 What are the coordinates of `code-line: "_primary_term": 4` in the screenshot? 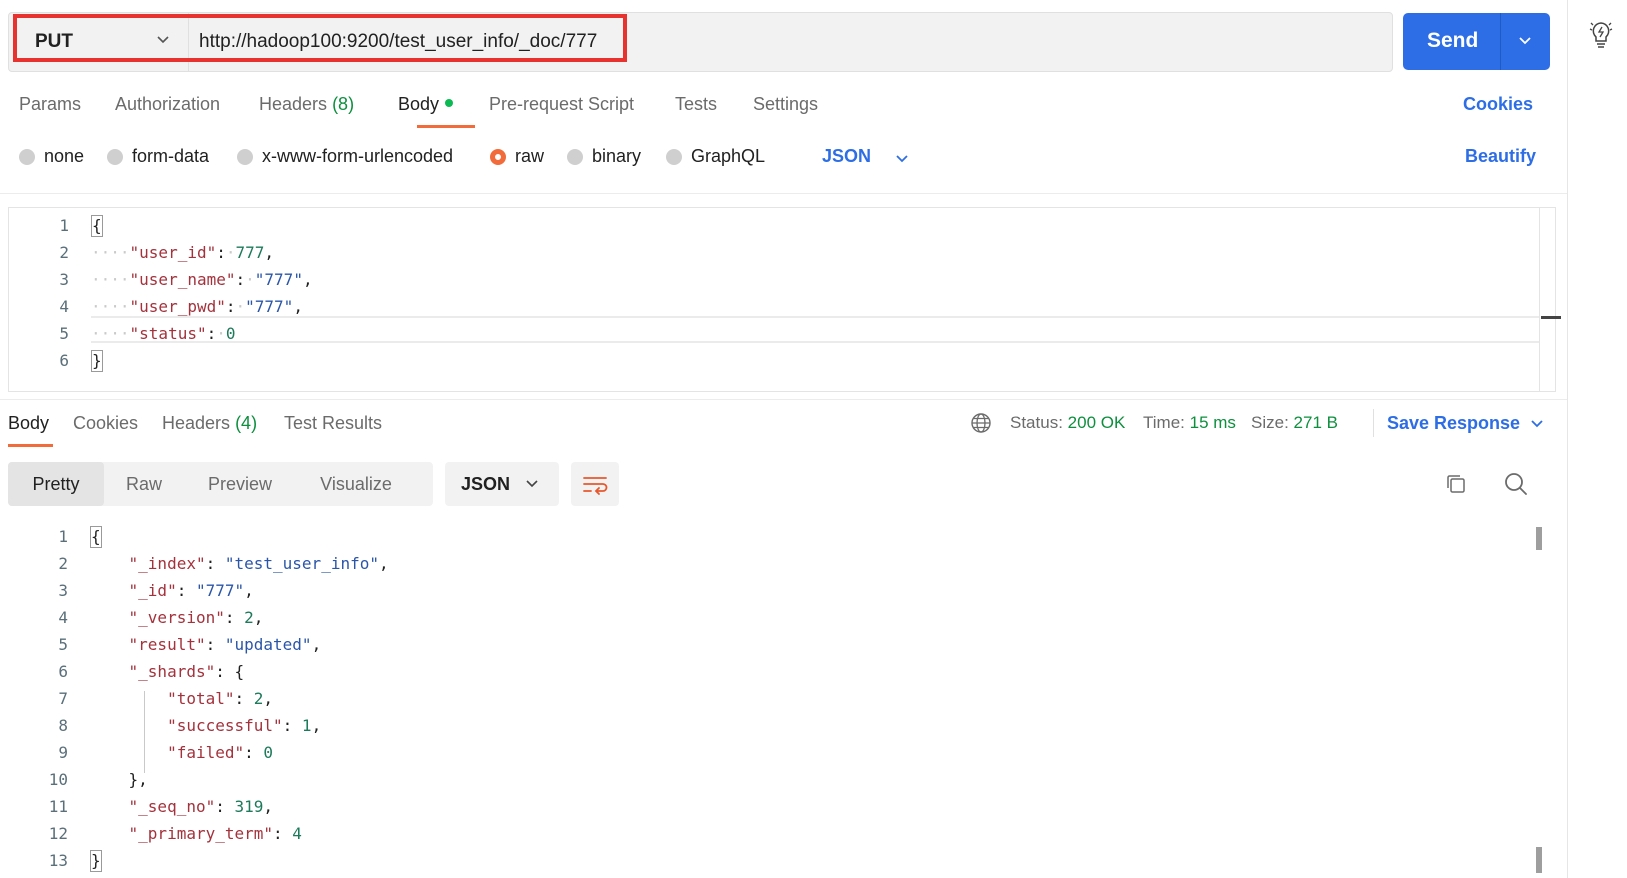 It's located at (215, 833).